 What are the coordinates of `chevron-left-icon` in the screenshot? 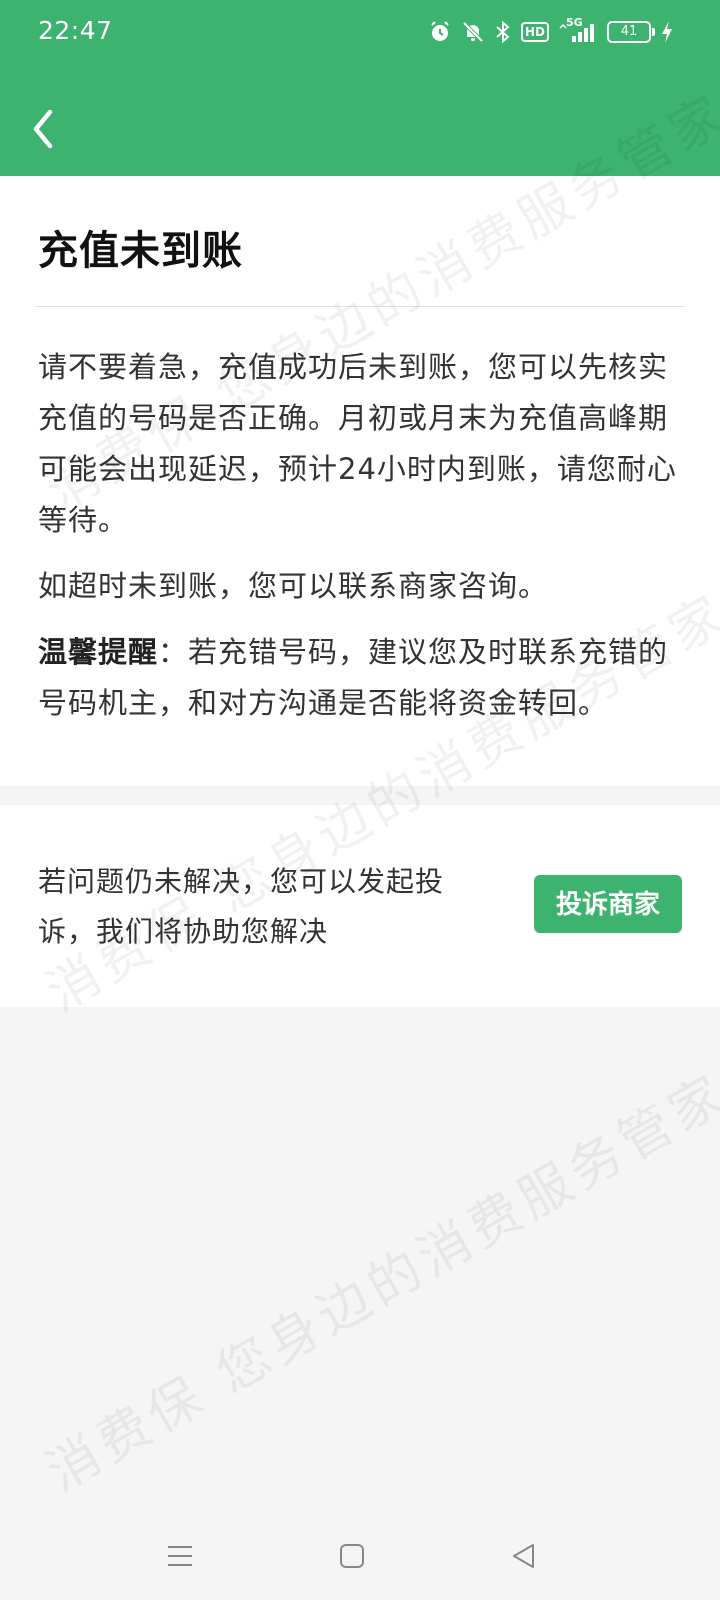 It's located at (43, 129).